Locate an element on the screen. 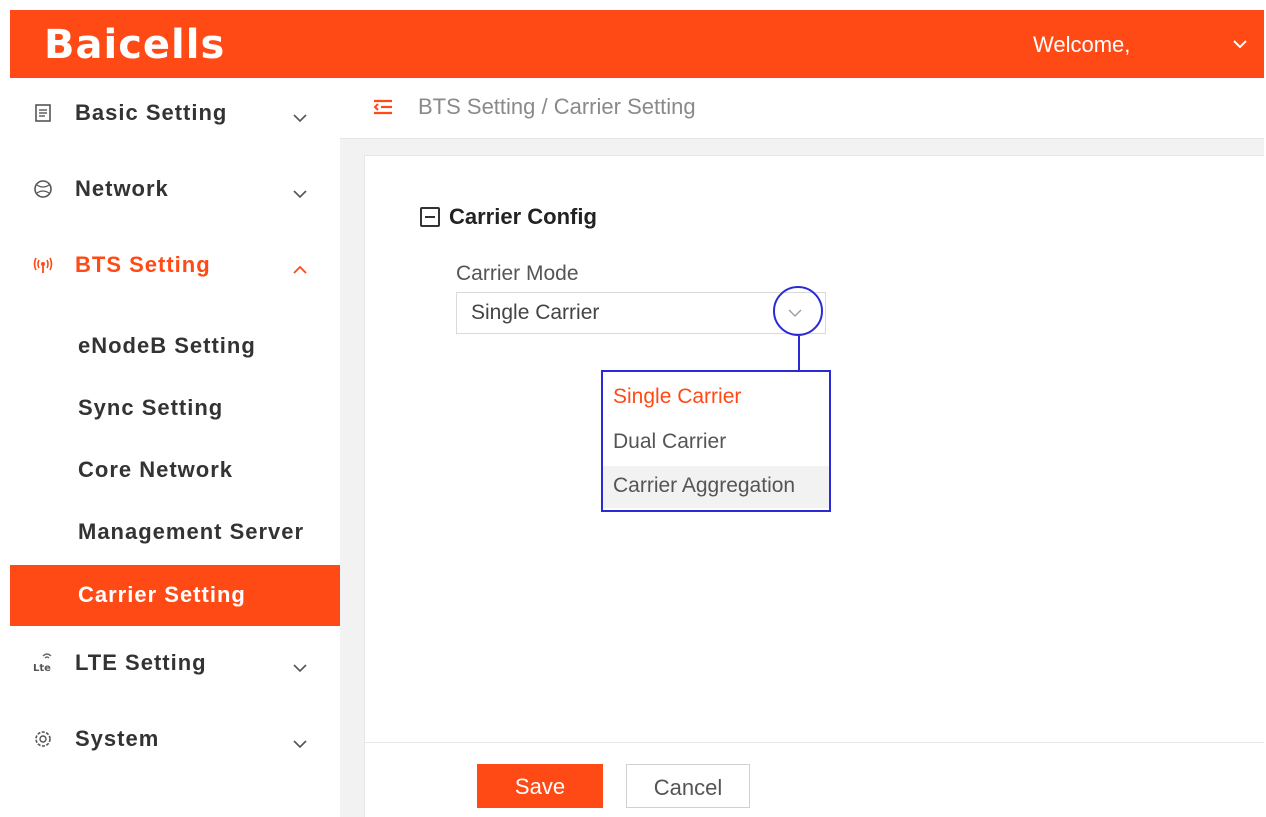 The width and height of the screenshot is (1266, 817). sidebar-item-label: Network is located at coordinates (122, 188).